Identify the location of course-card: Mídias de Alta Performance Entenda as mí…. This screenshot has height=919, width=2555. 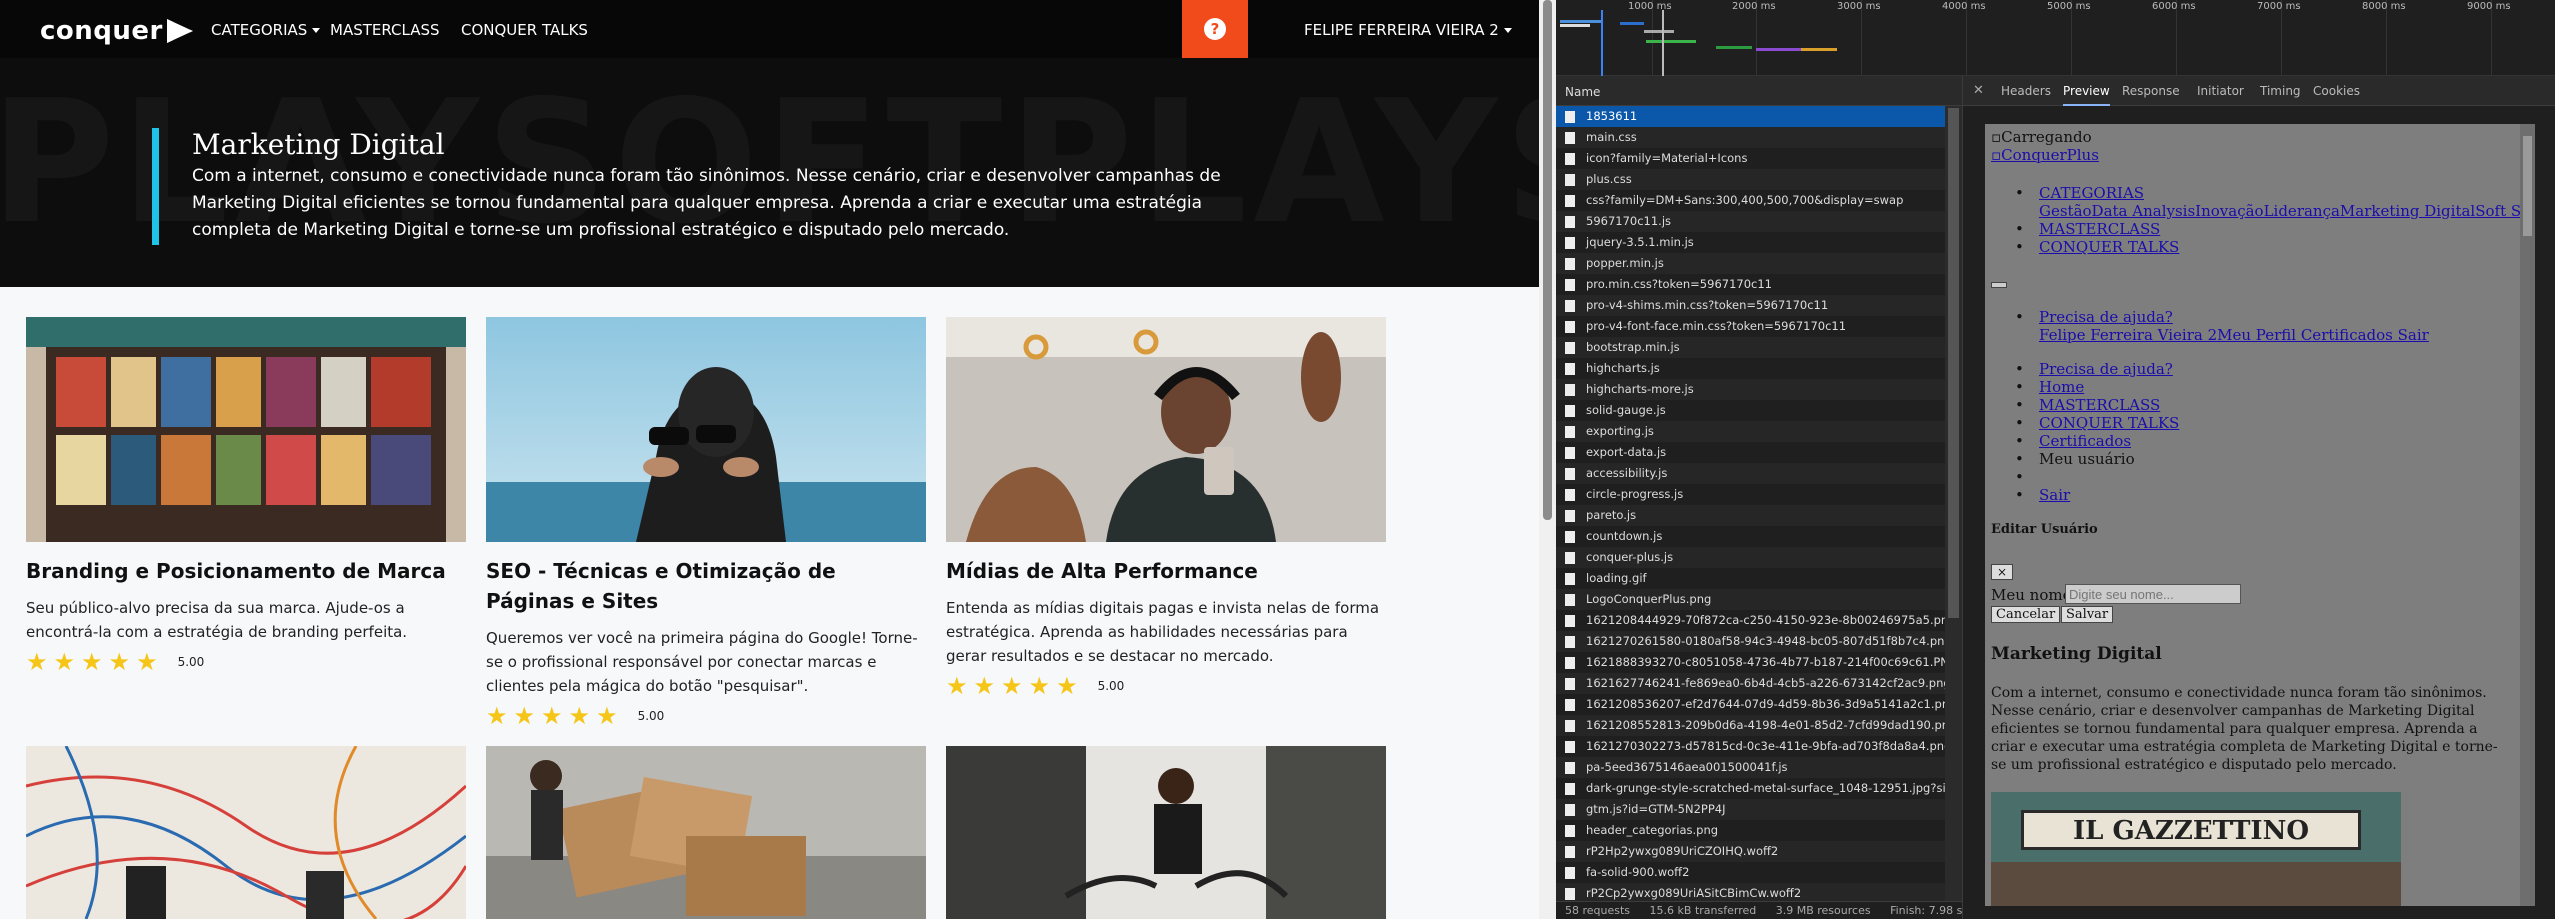
(1166, 507).